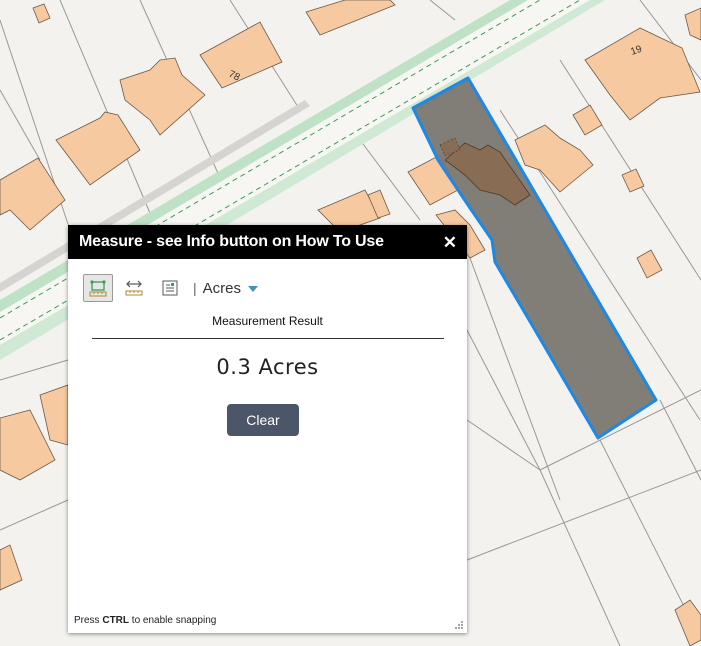 This screenshot has width=701, height=646. Describe the element at coordinates (88, 620) in the screenshot. I see `snapping-hint-prefix: Press` at that location.